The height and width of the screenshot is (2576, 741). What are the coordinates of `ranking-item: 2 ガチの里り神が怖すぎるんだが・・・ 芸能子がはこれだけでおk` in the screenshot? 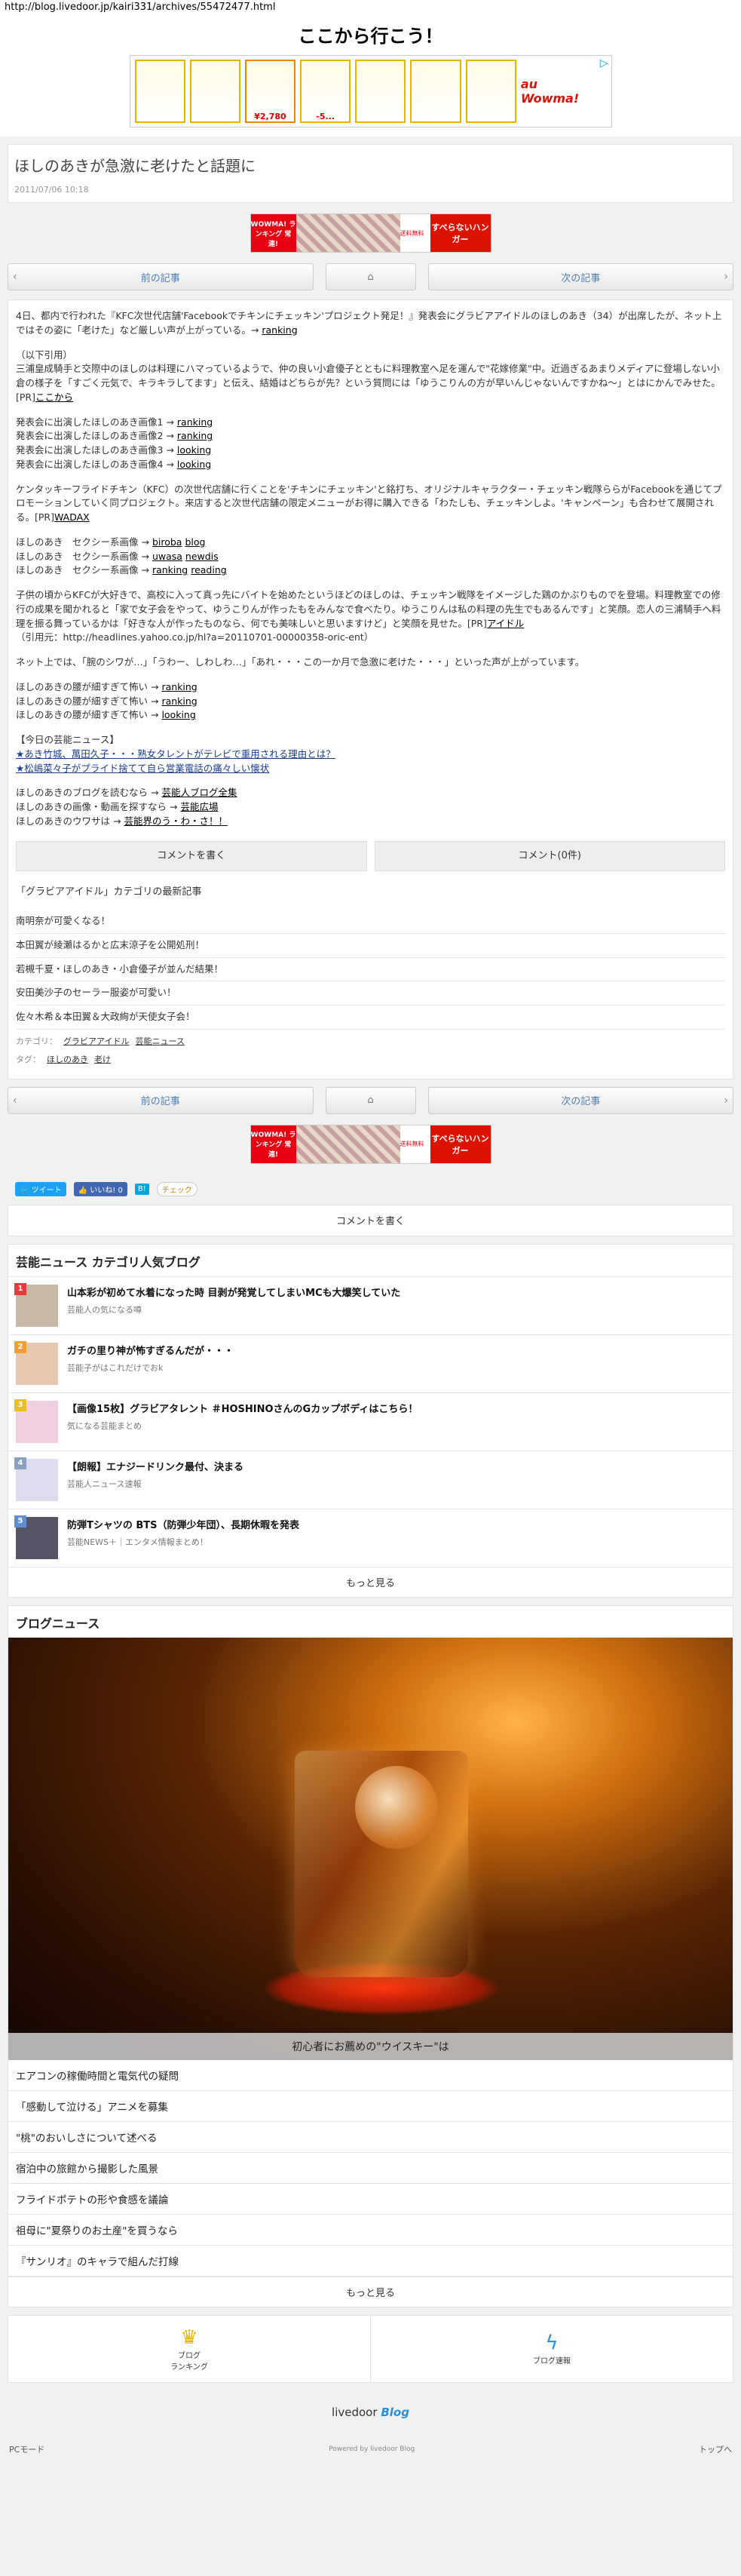 It's located at (370, 1363).